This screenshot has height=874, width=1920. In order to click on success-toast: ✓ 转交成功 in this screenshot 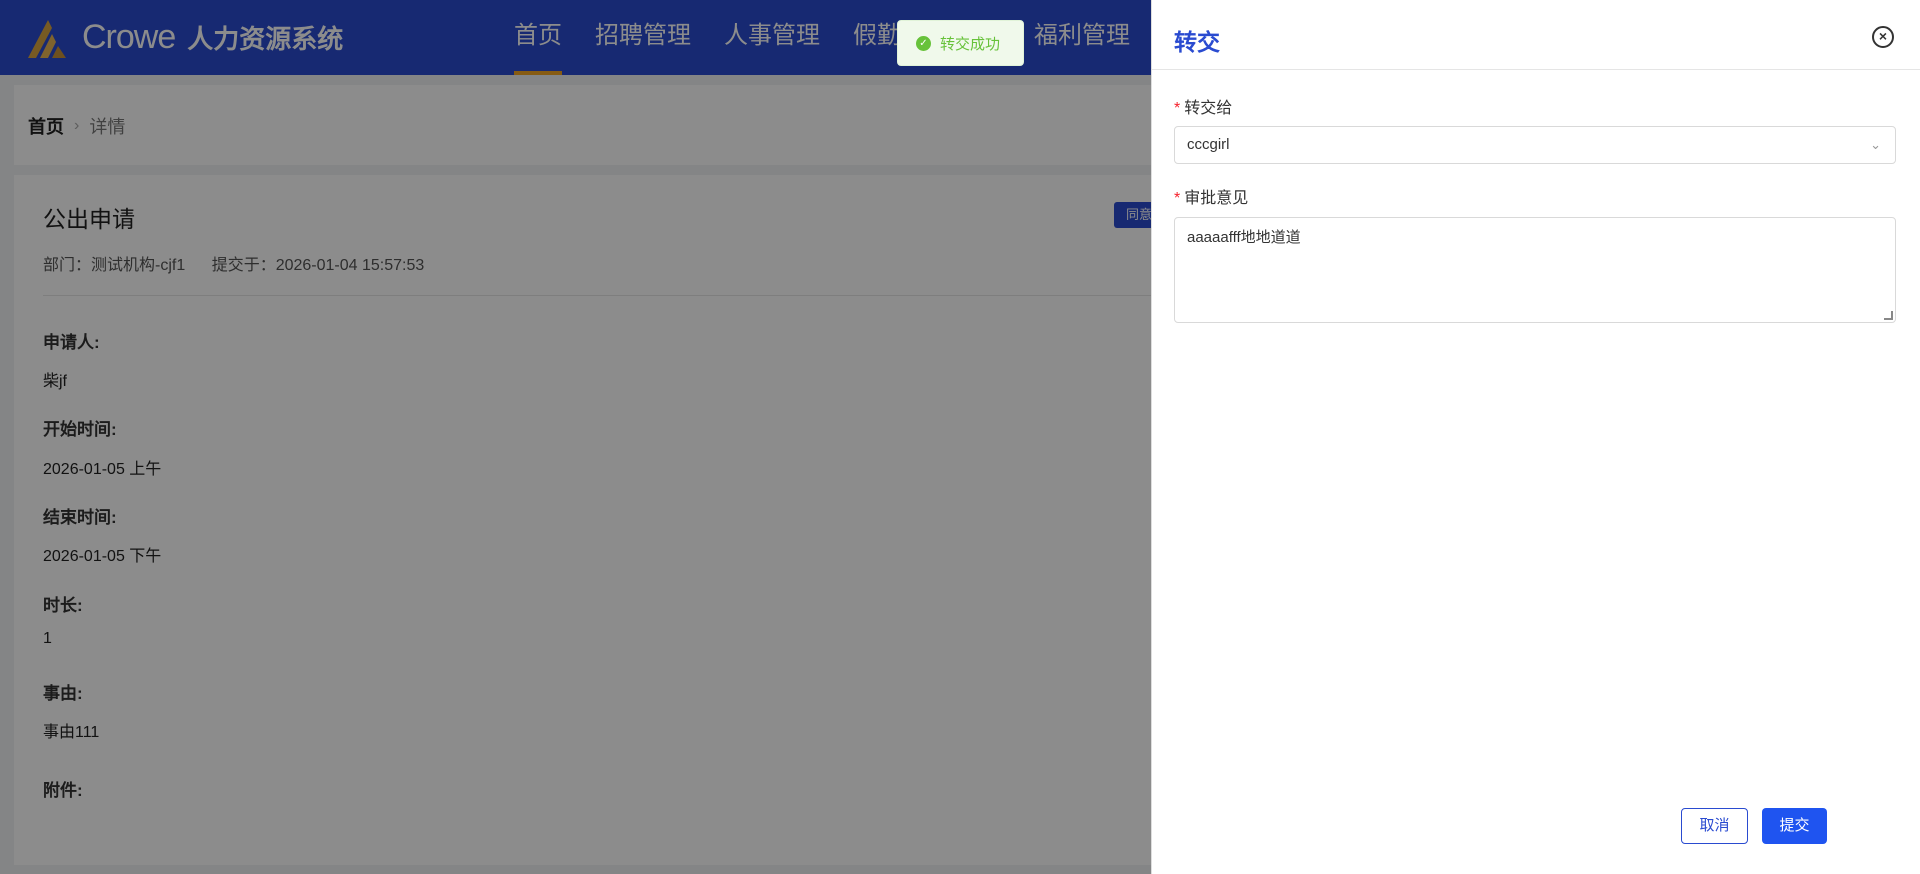, I will do `click(960, 43)`.